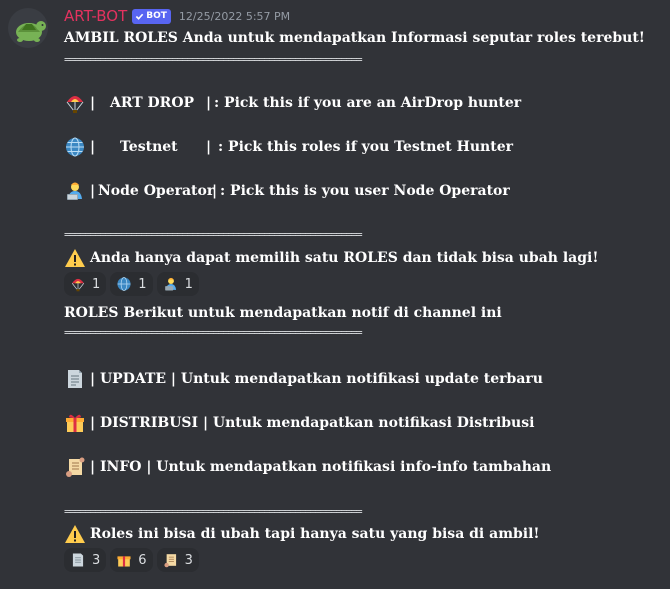 The image size is (670, 589). What do you see at coordinates (152, 103) in the screenshot?
I see `role-name: ART DROP` at bounding box center [152, 103].